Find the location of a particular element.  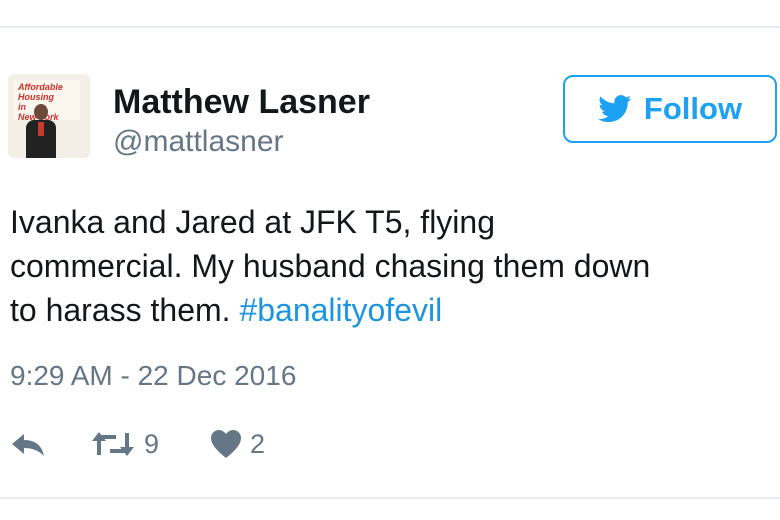

tweet-line-2: commercial. My husband chasing them down is located at coordinates (330, 266).